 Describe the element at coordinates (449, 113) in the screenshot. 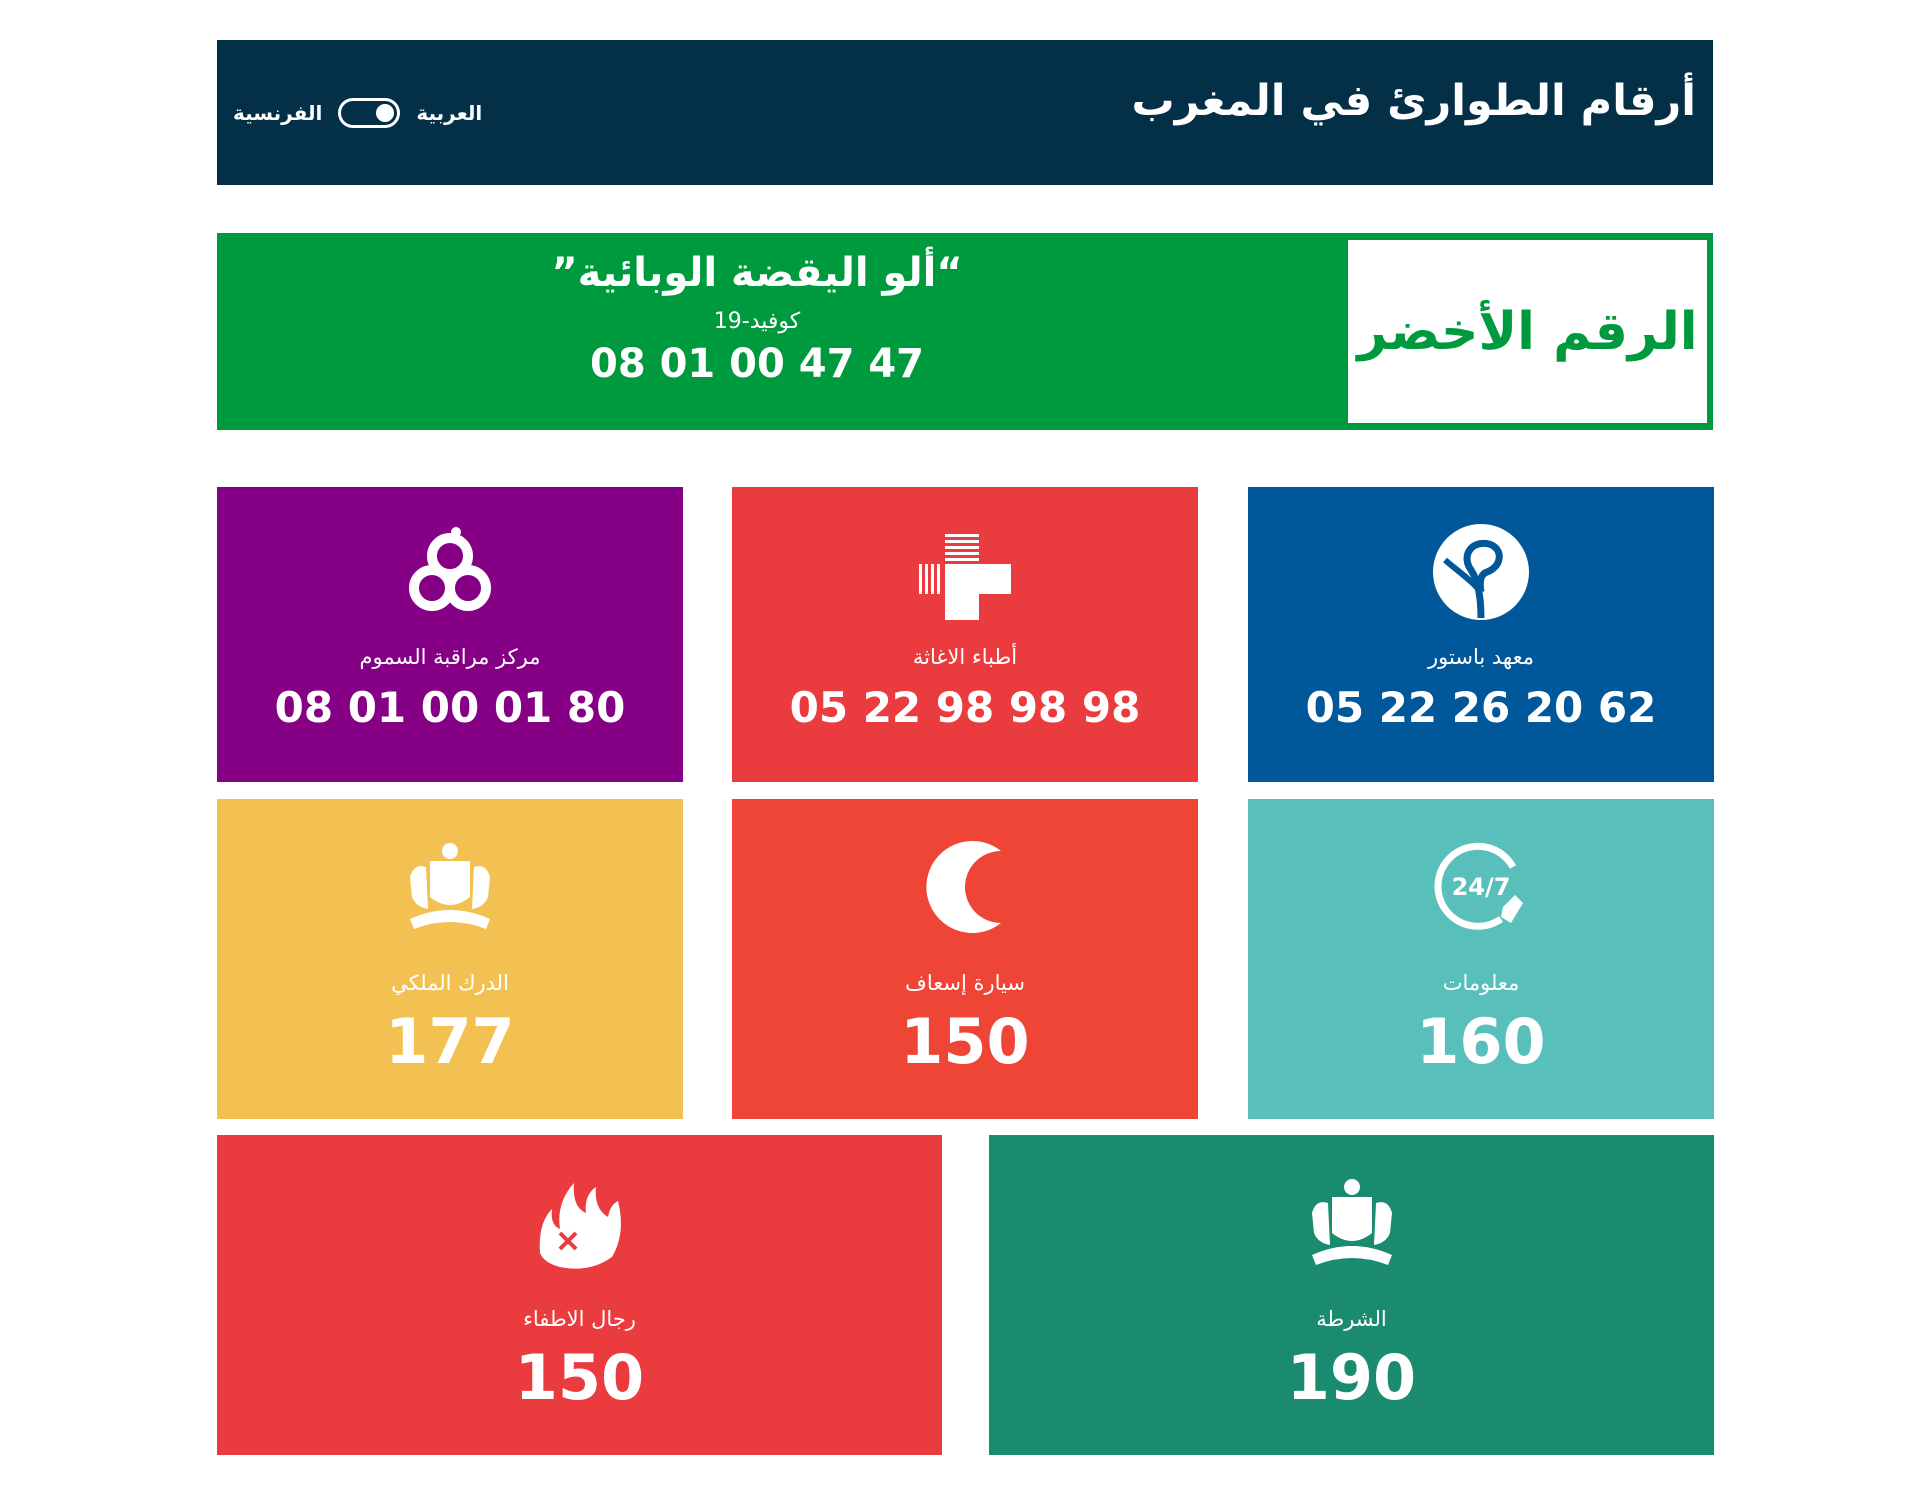

I see `lang-arabic-label: العربية` at that location.